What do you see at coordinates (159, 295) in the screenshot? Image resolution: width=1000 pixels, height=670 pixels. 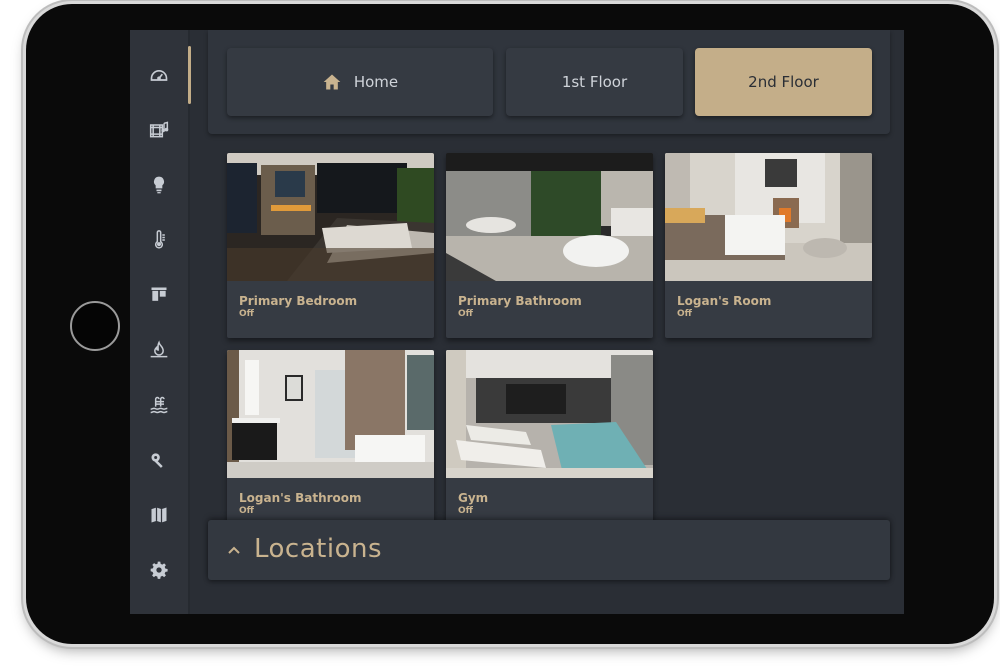 I see `shades-icon` at bounding box center [159, 295].